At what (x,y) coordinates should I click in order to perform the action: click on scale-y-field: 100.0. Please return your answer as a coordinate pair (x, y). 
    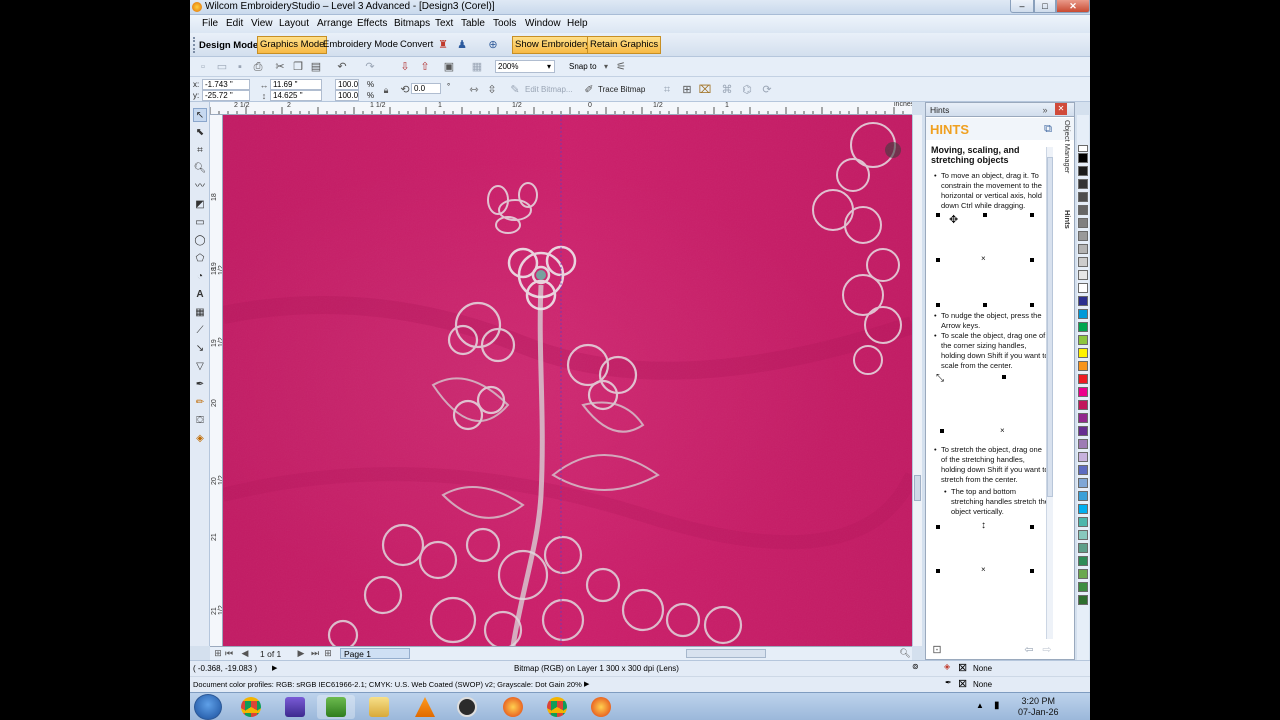
    Looking at the image, I should click on (347, 95).